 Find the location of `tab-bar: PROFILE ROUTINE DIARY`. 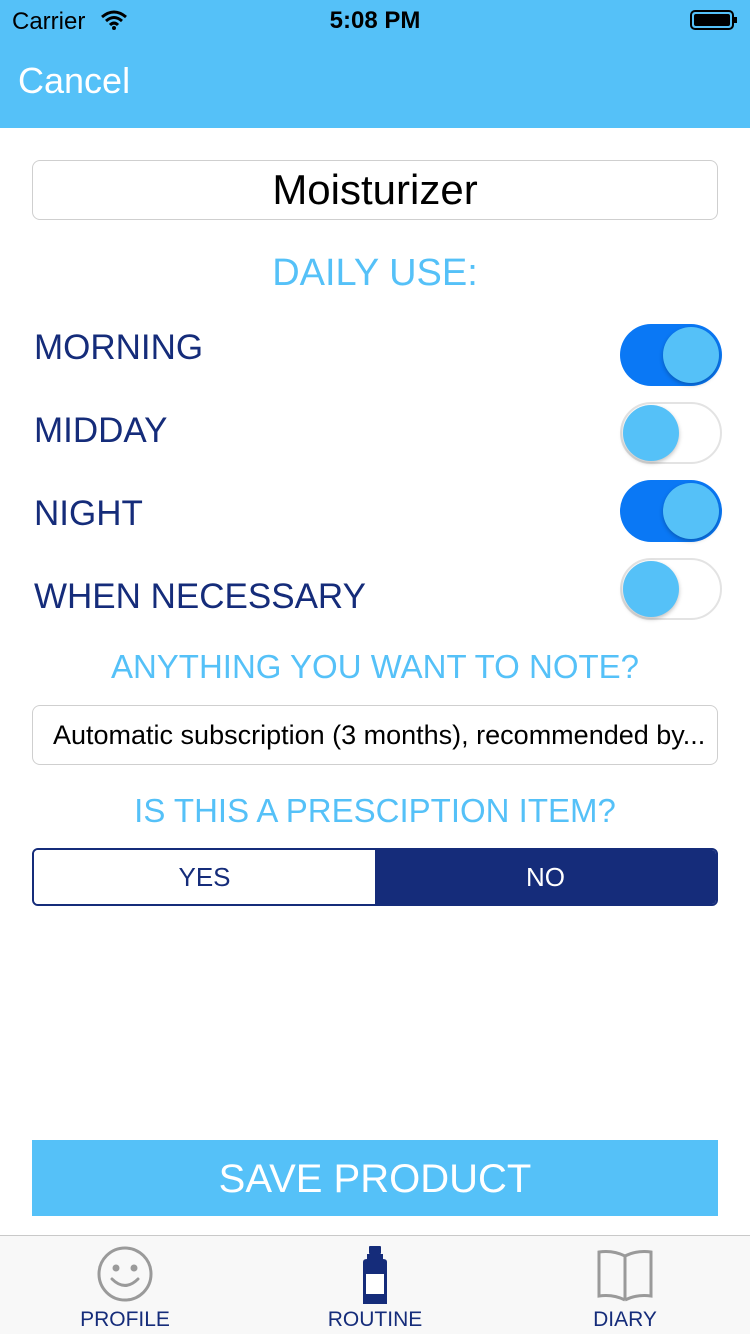

tab-bar: PROFILE ROUTINE DIARY is located at coordinates (375, 1284).